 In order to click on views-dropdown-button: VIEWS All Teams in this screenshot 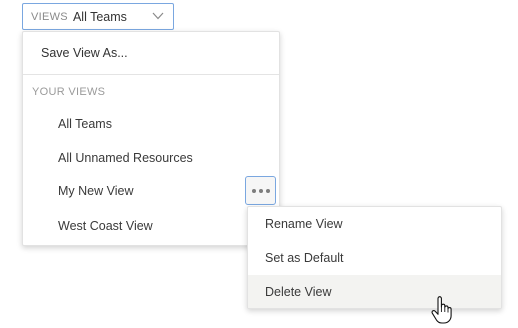, I will do `click(98, 16)`.